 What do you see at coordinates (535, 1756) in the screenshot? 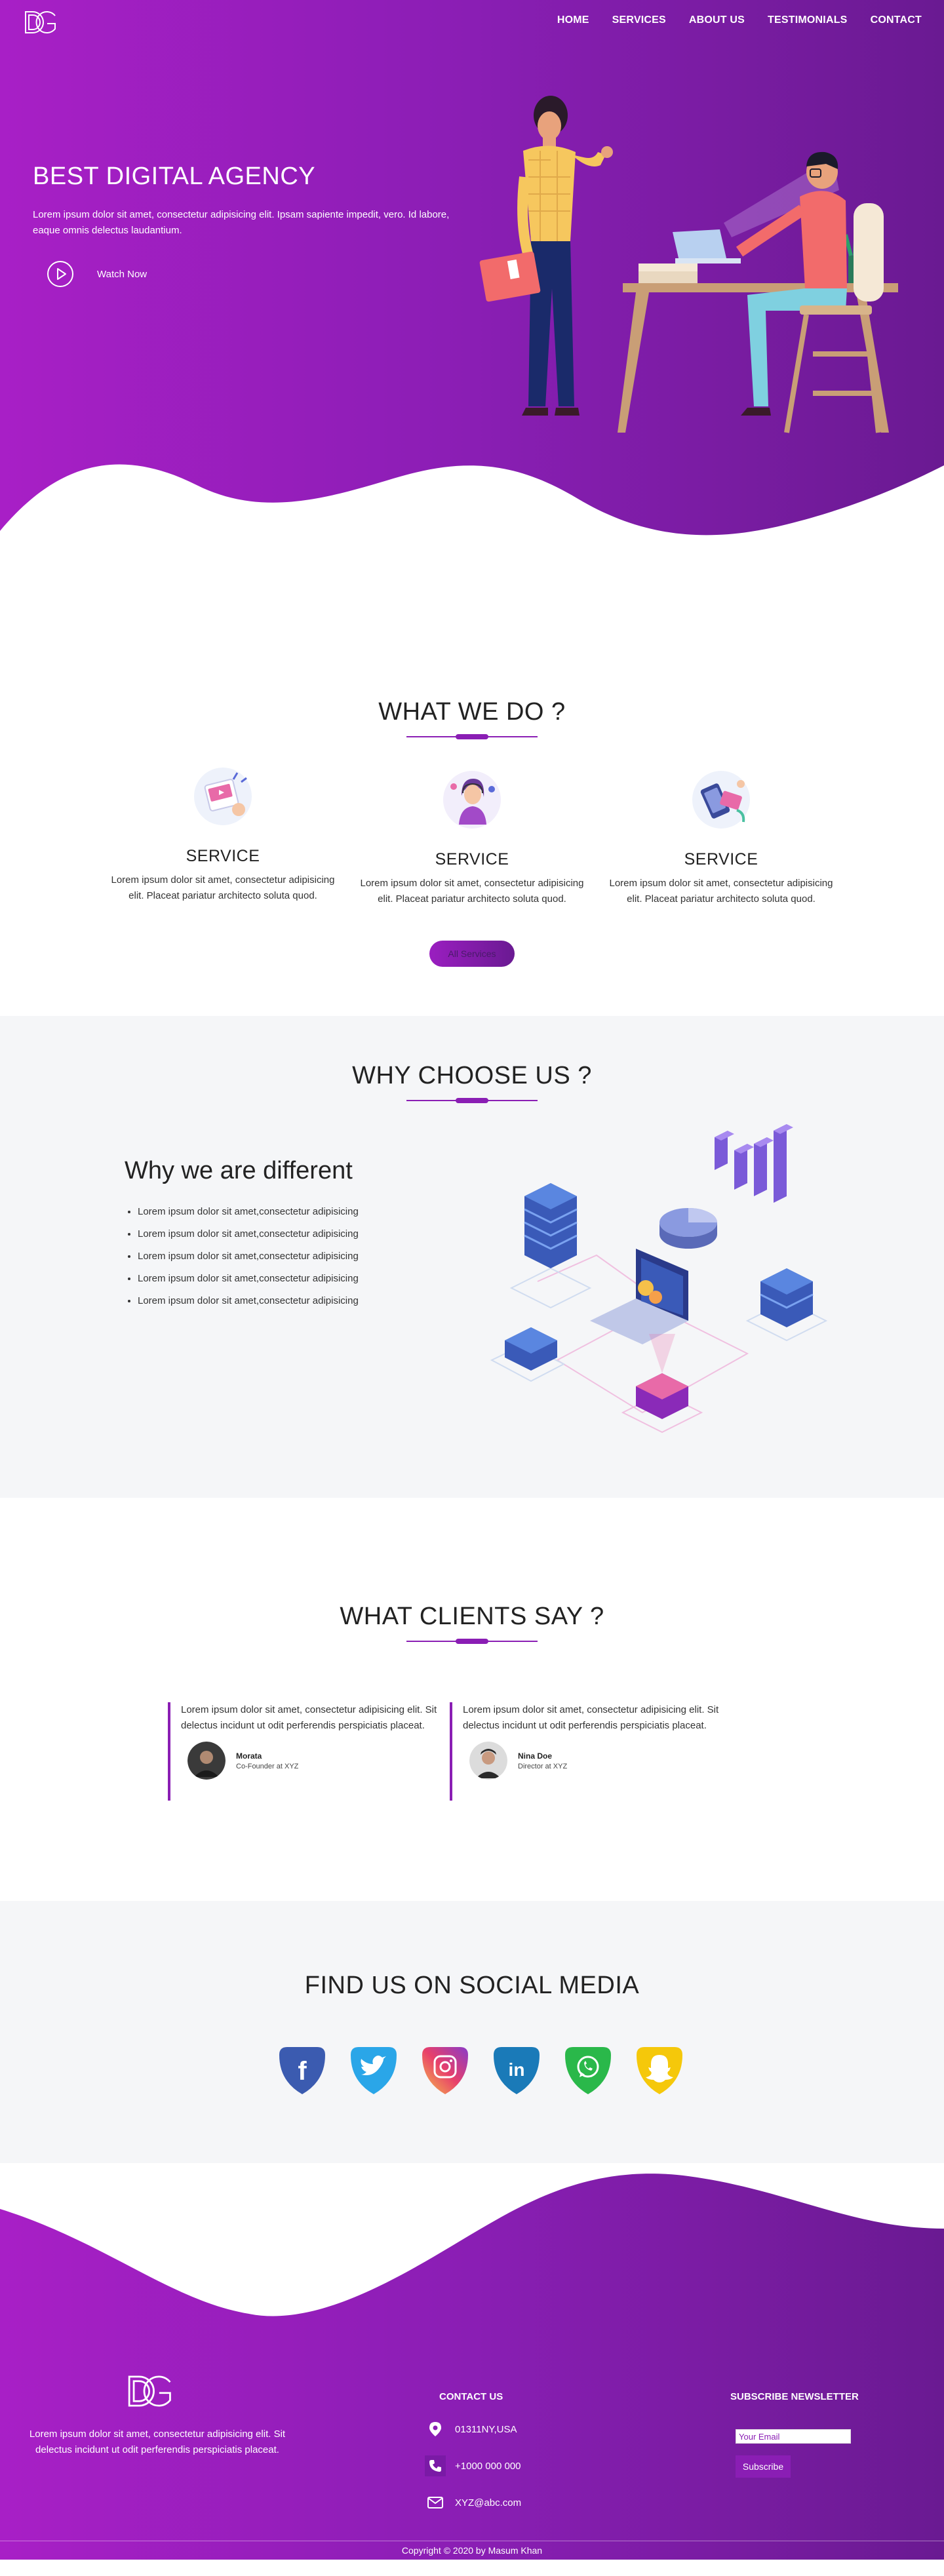
I see `client-name: Nina Doe` at bounding box center [535, 1756].